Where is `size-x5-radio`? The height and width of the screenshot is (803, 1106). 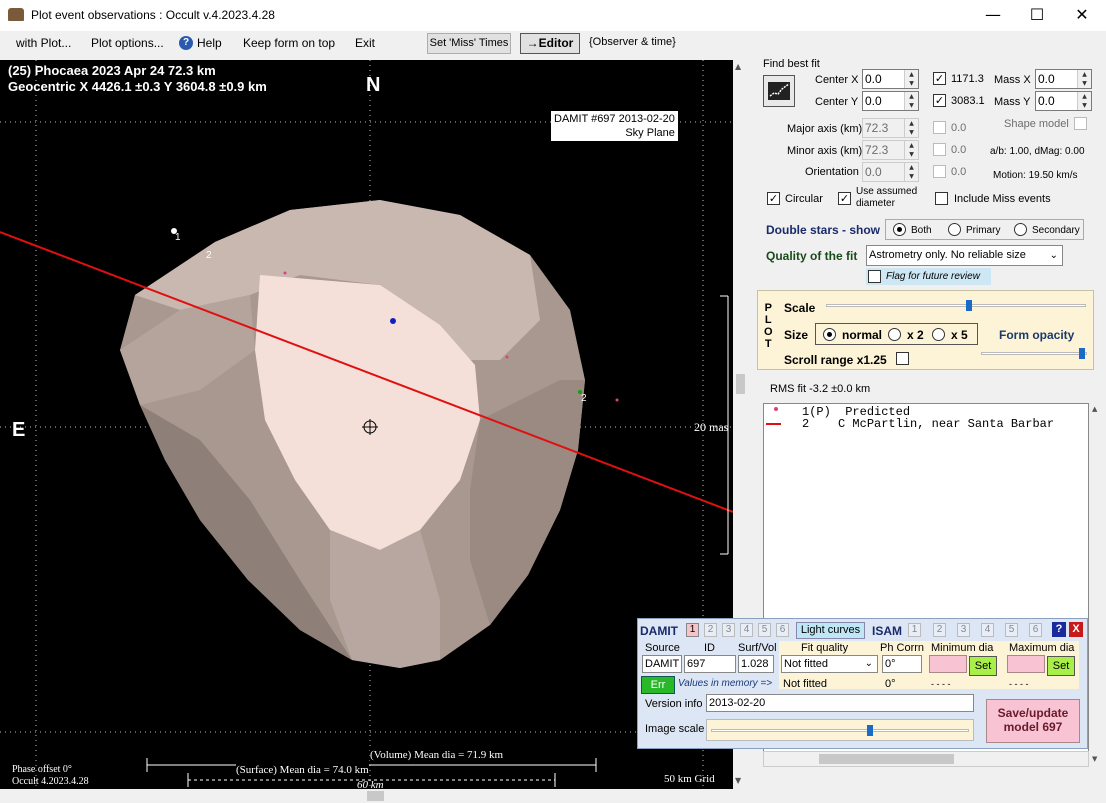 size-x5-radio is located at coordinates (938, 334).